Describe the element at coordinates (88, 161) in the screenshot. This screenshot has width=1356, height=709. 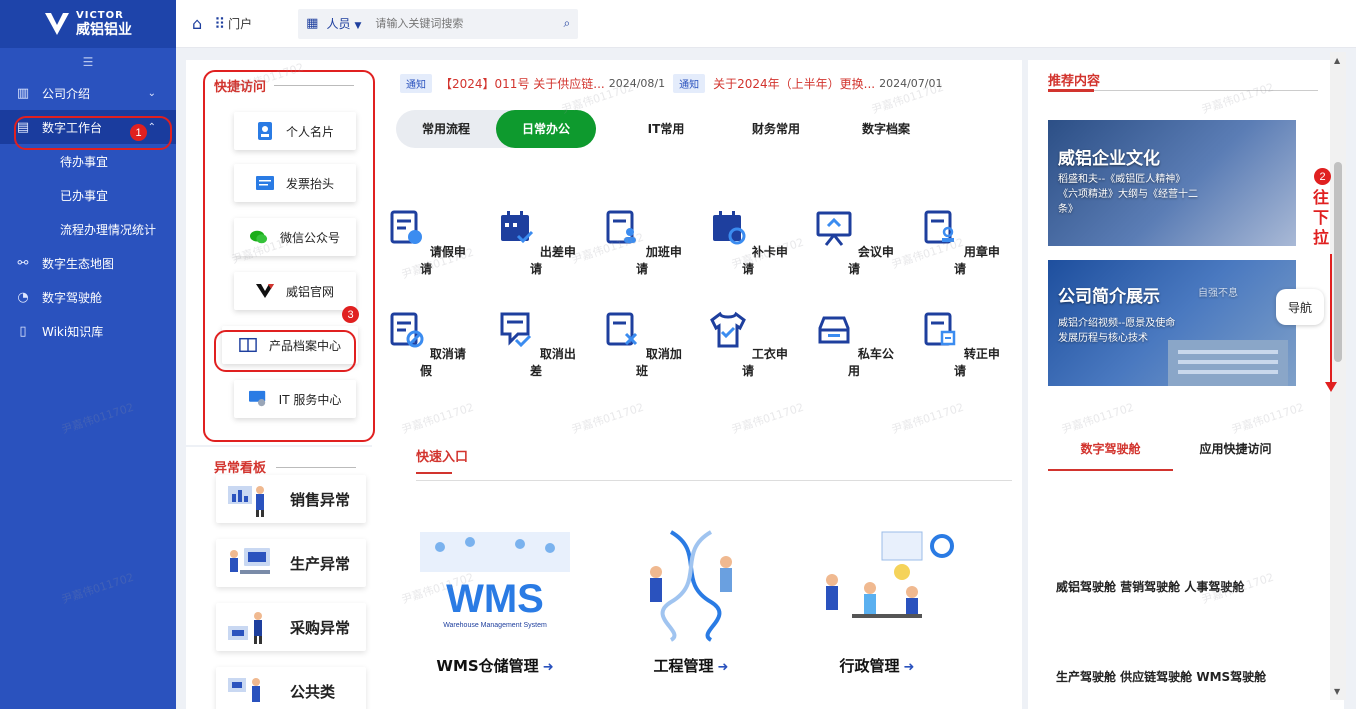
I see `sidebar-subitem-todo: 待办事宜` at that location.